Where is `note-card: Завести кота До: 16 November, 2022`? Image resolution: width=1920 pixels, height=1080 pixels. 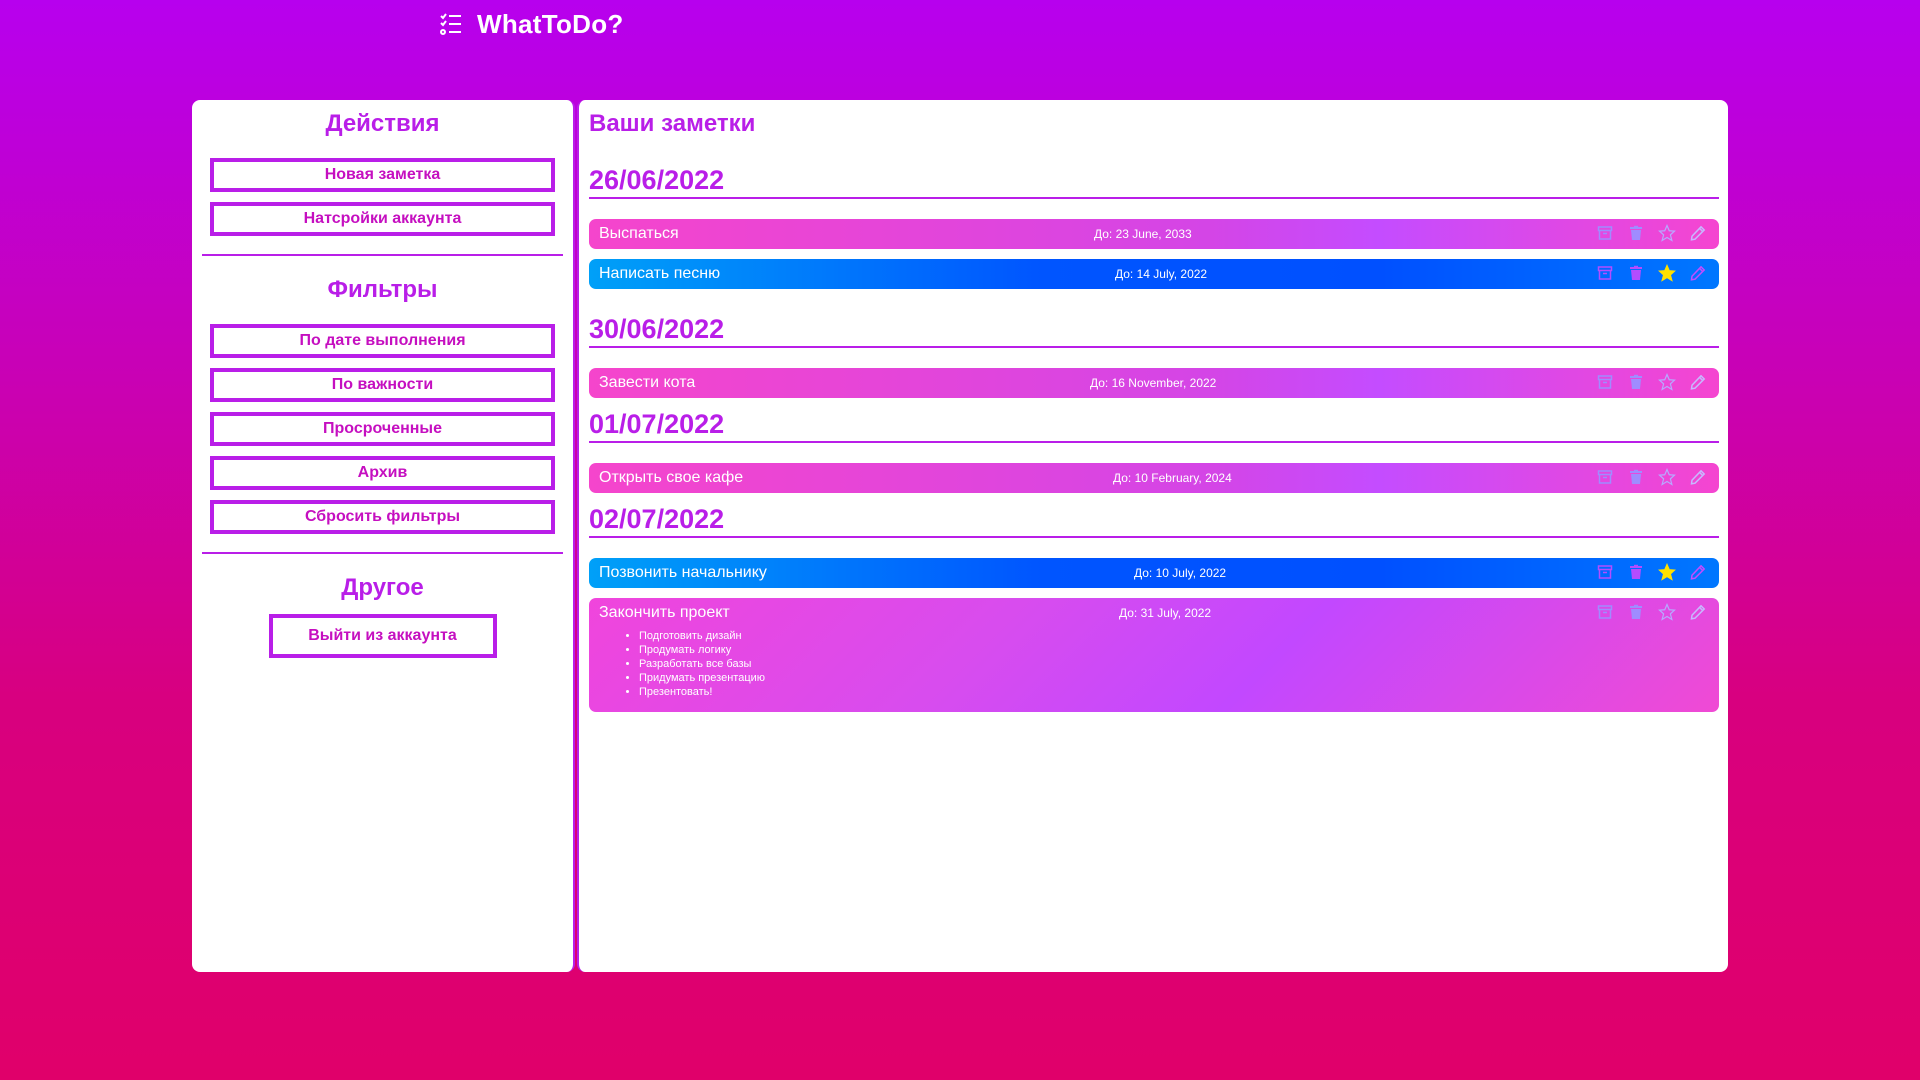 note-card: Завести кота До: 16 November, 2022 is located at coordinates (1154, 383).